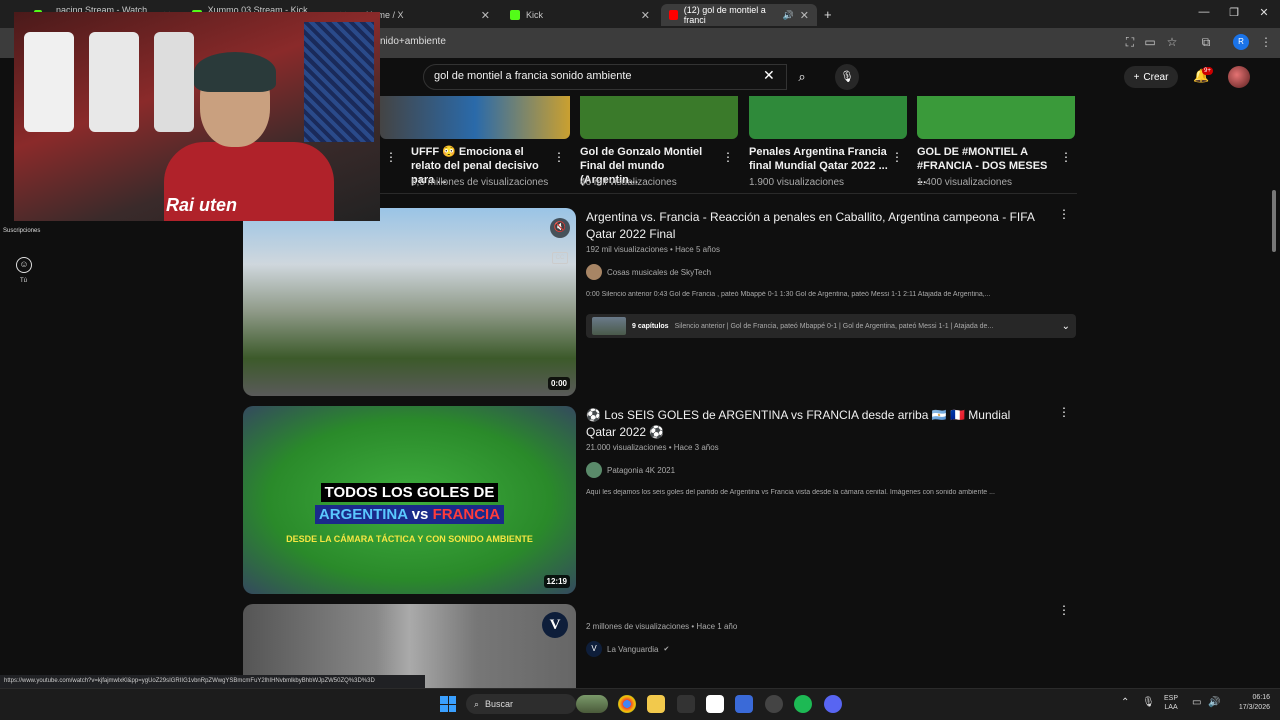 Image resolution: width=1280 pixels, height=720 pixels. What do you see at coordinates (1207, 71) in the screenshot?
I see `notification-badge: 9+` at bounding box center [1207, 71].